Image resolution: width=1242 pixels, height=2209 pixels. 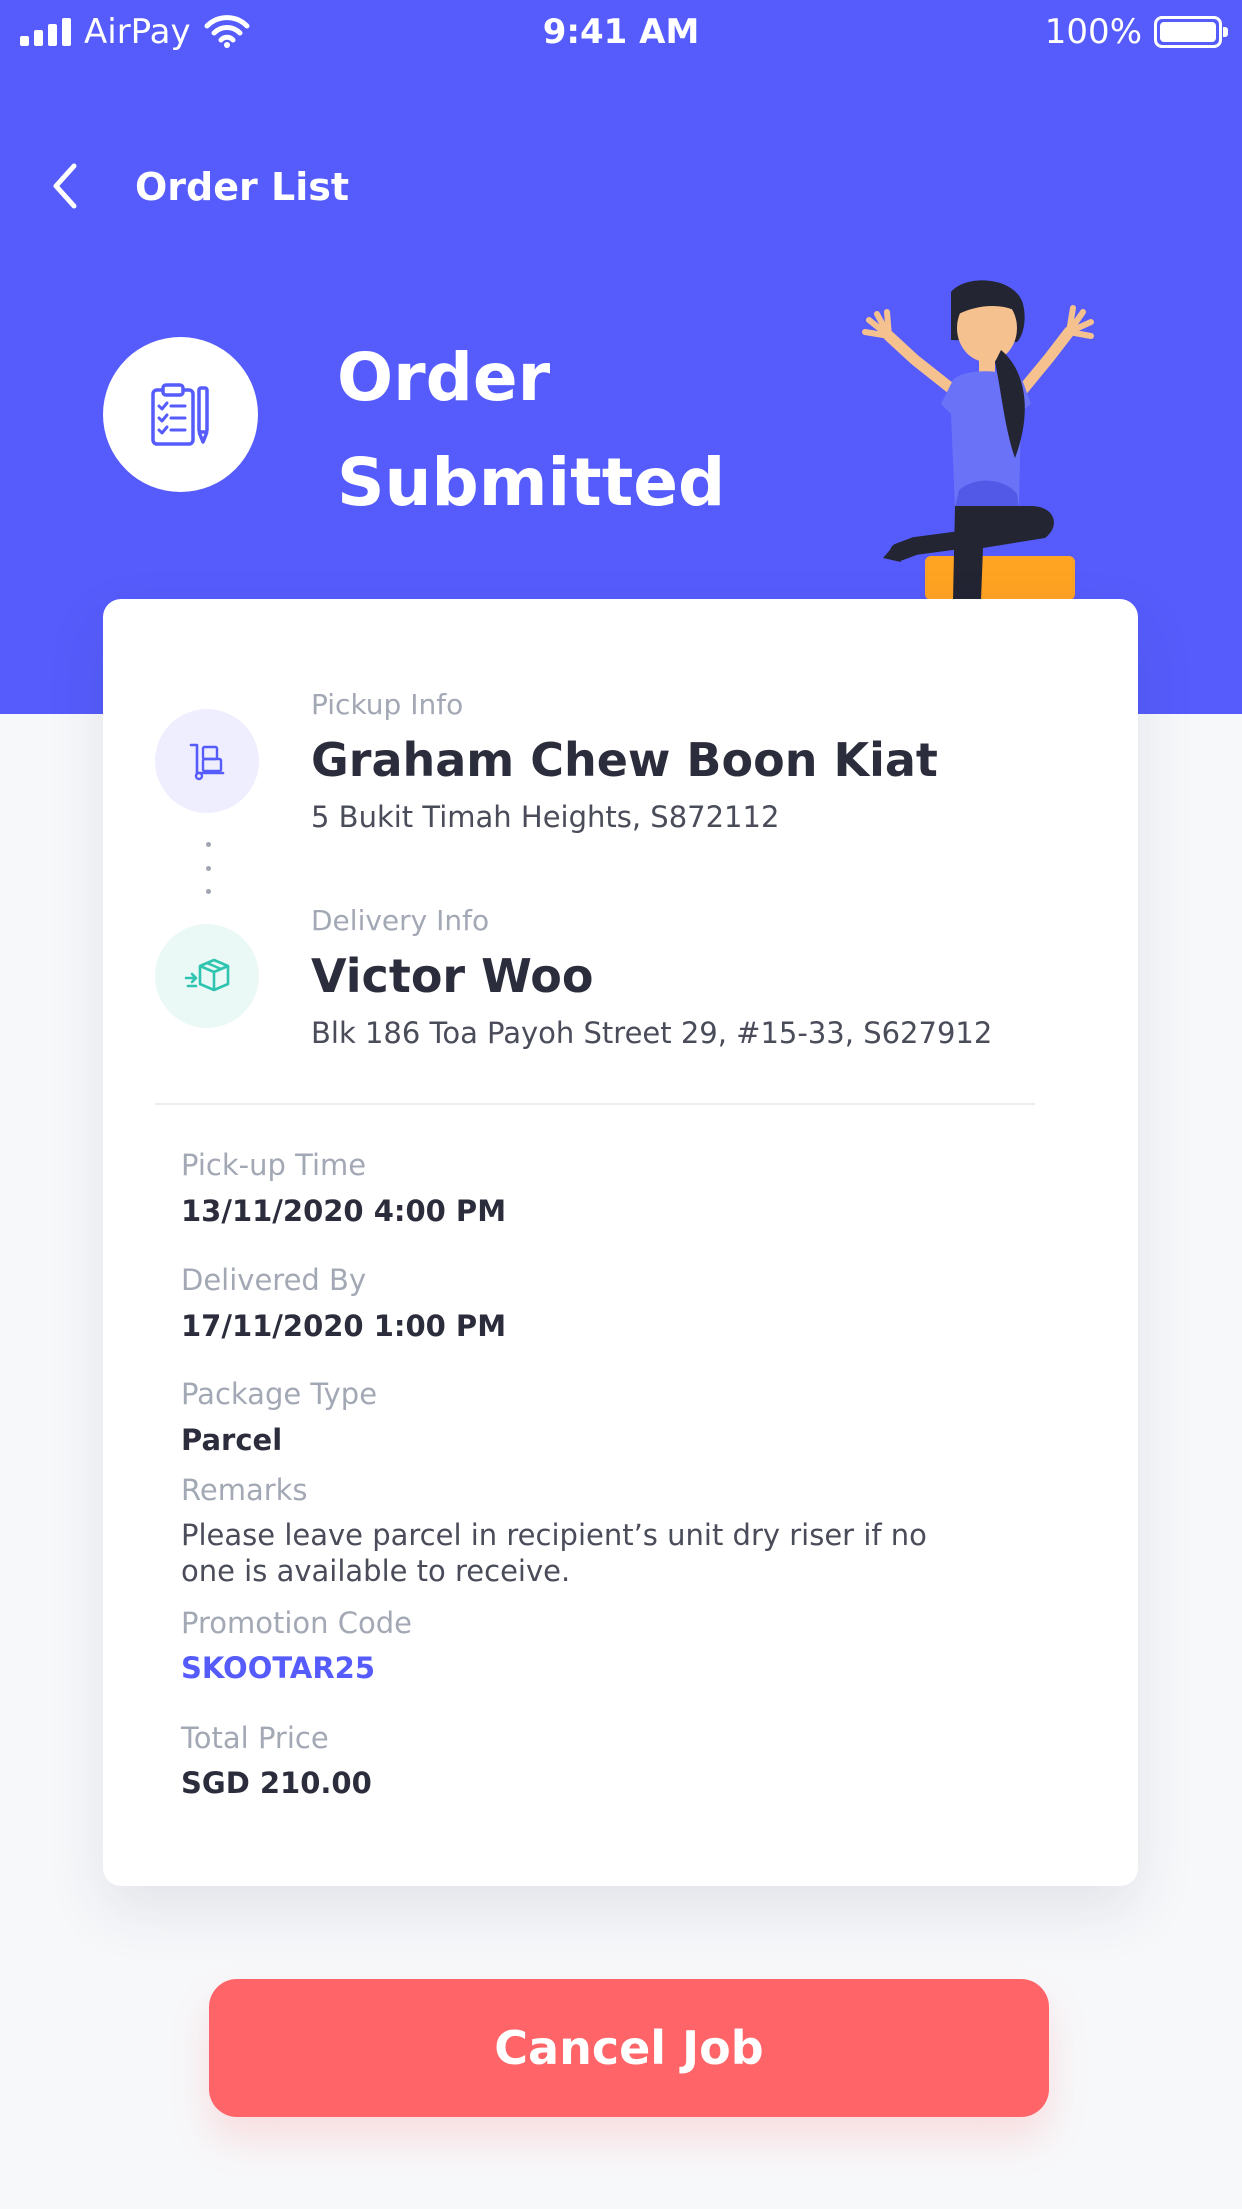 I want to click on divider, so click(x=595, y=1104).